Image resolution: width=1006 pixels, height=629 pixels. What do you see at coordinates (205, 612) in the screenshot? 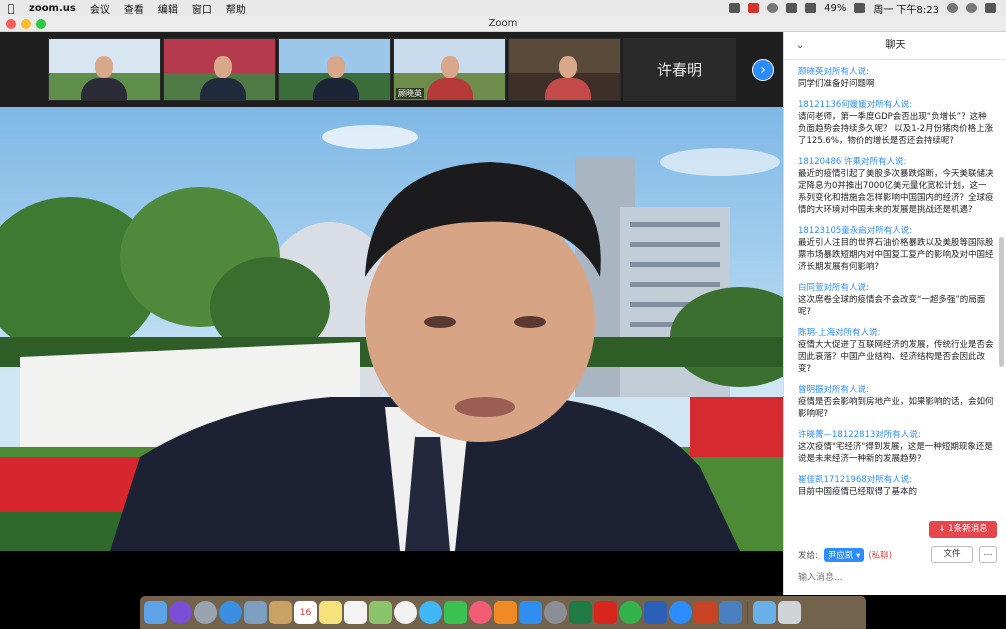
I see `launchpad-icon` at bounding box center [205, 612].